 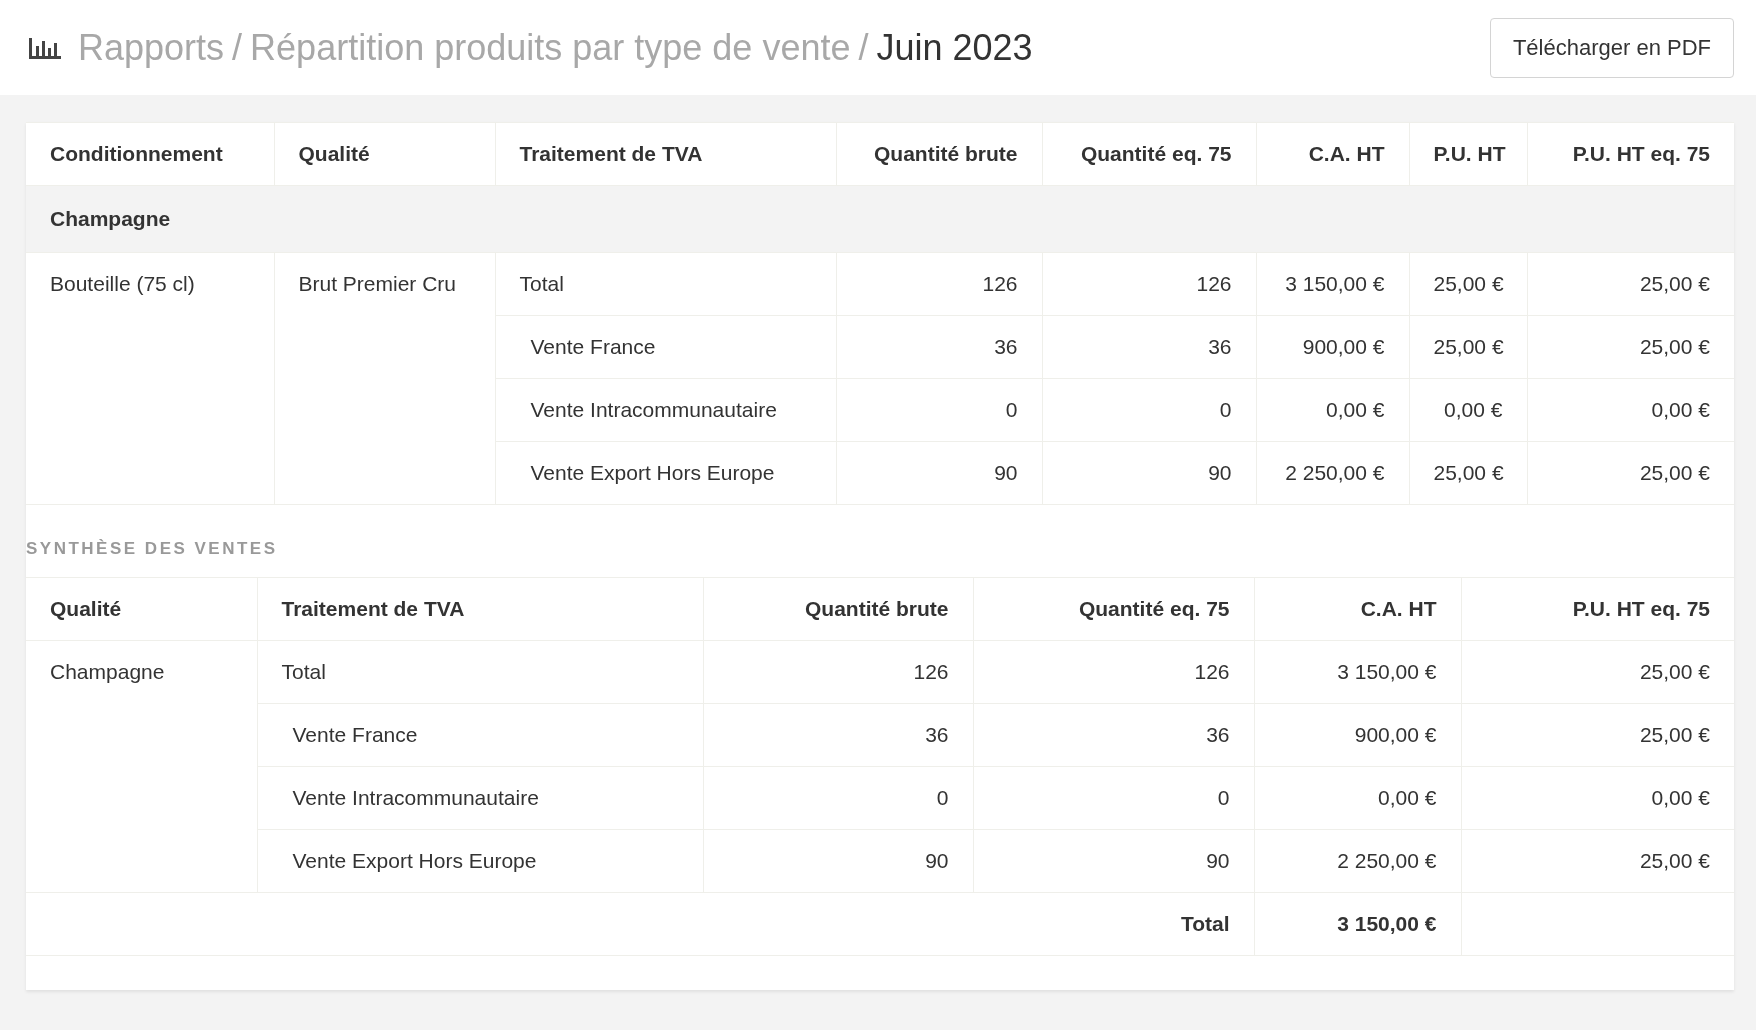 What do you see at coordinates (1468, 154) in the screenshot?
I see `column-header: P.U. HT` at bounding box center [1468, 154].